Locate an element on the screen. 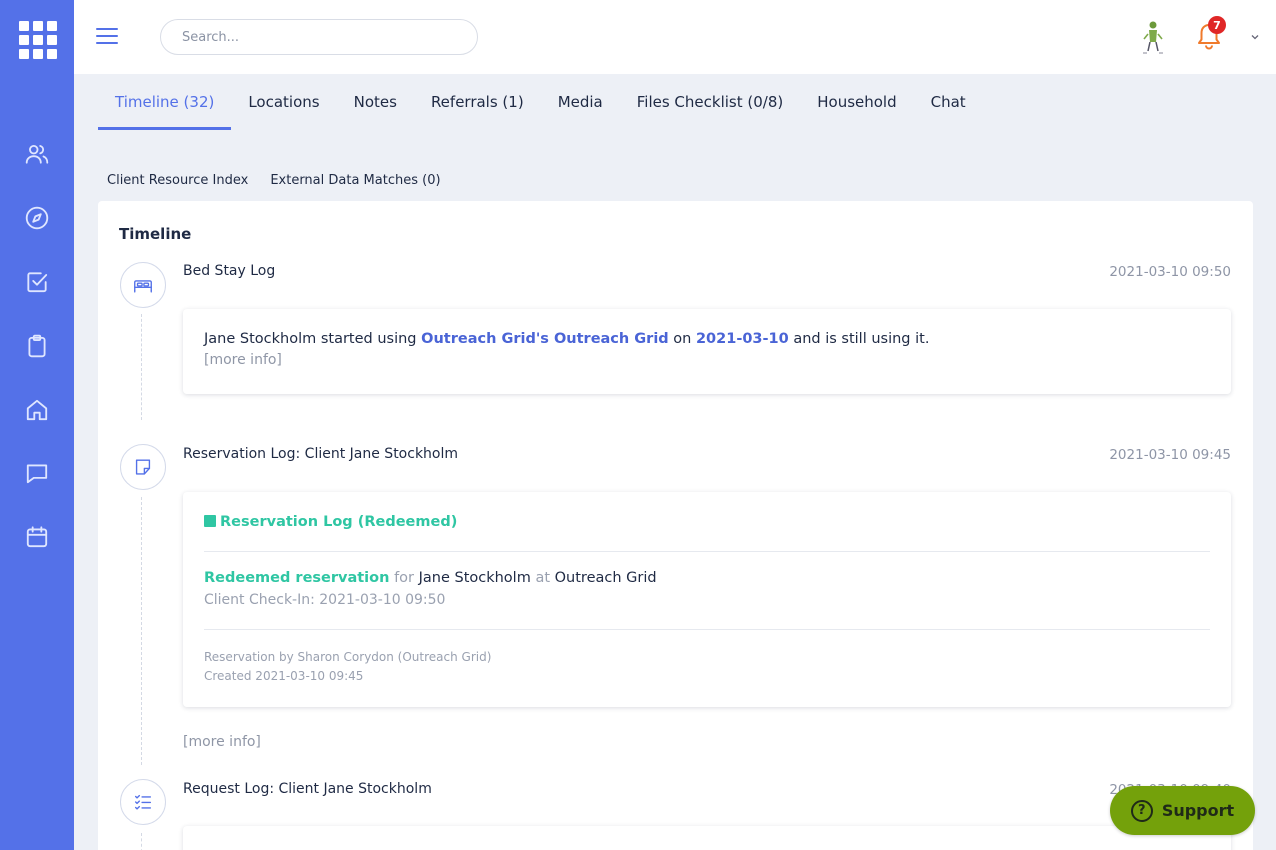  created-time: Created 2021-03-10 09:45 is located at coordinates (284, 676).